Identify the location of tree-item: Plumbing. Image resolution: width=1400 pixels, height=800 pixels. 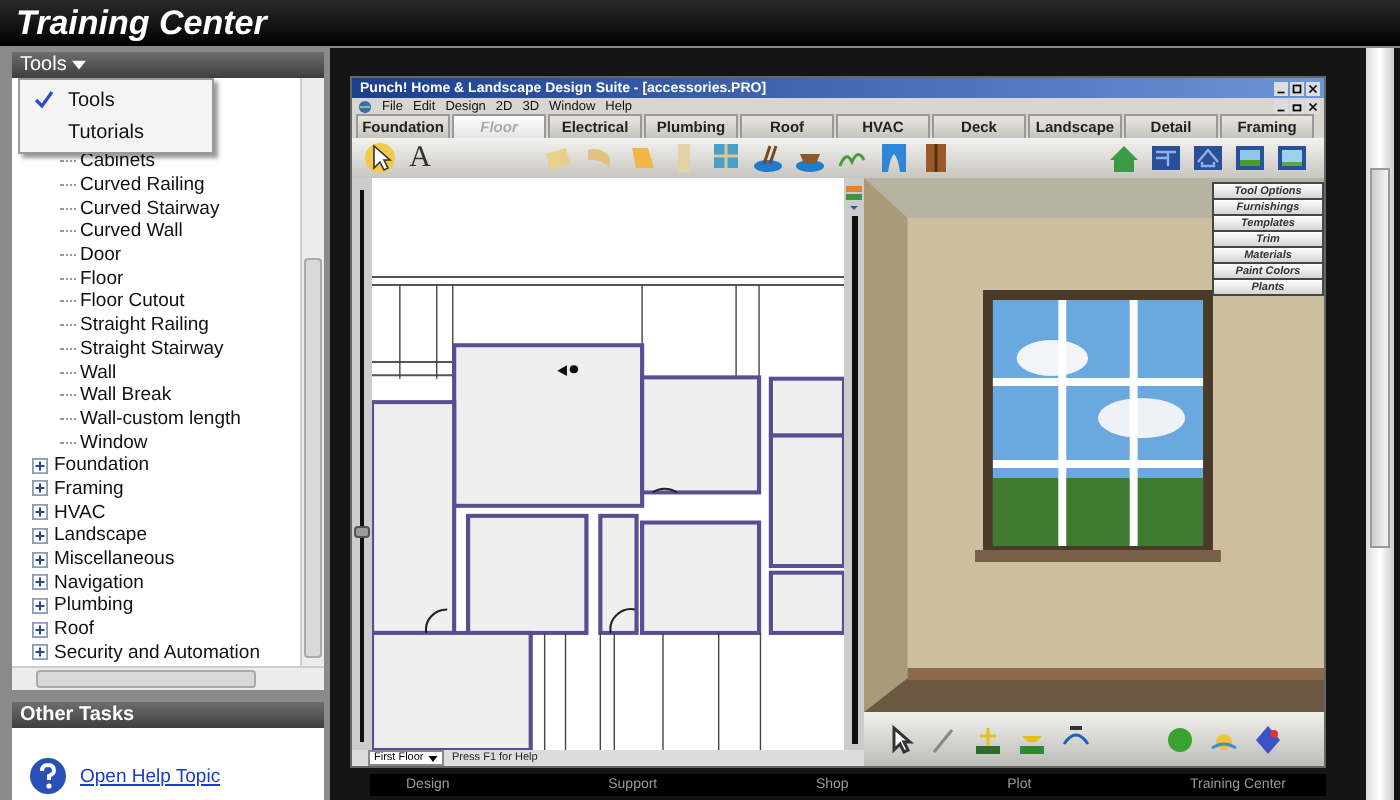
(94, 605).